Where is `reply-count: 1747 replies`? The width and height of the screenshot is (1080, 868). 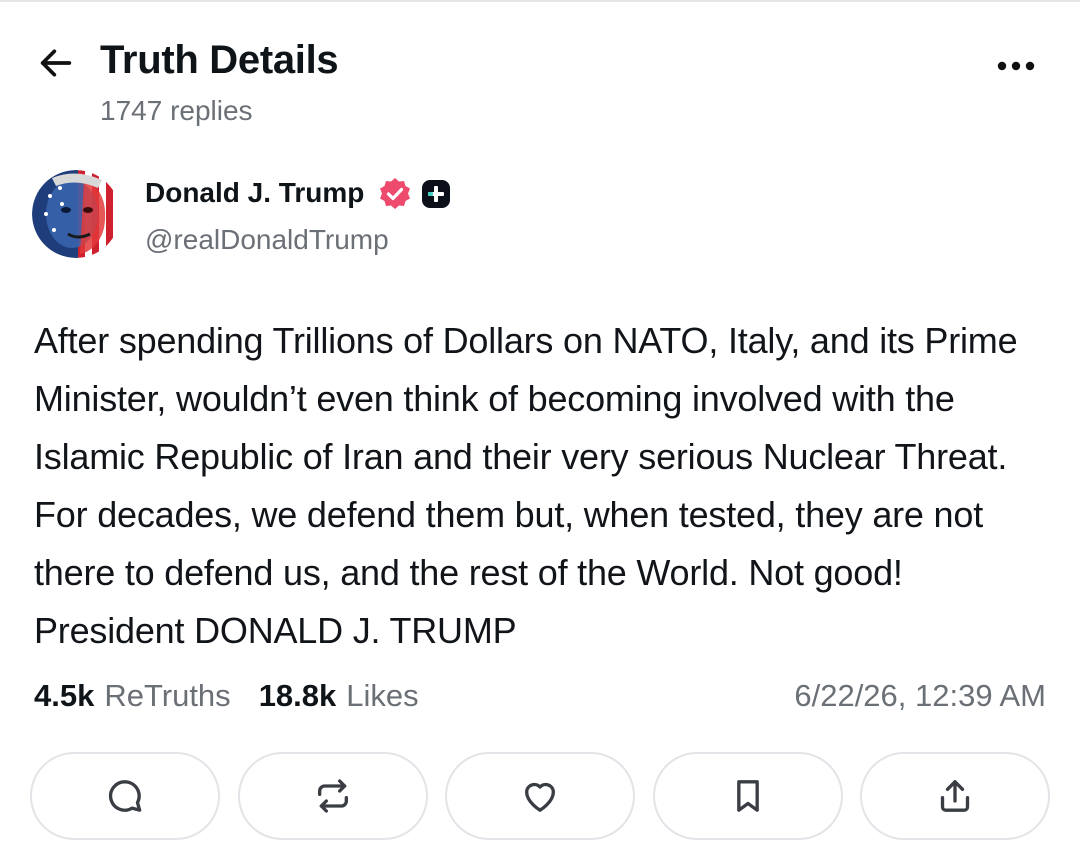
reply-count: 1747 replies is located at coordinates (176, 110).